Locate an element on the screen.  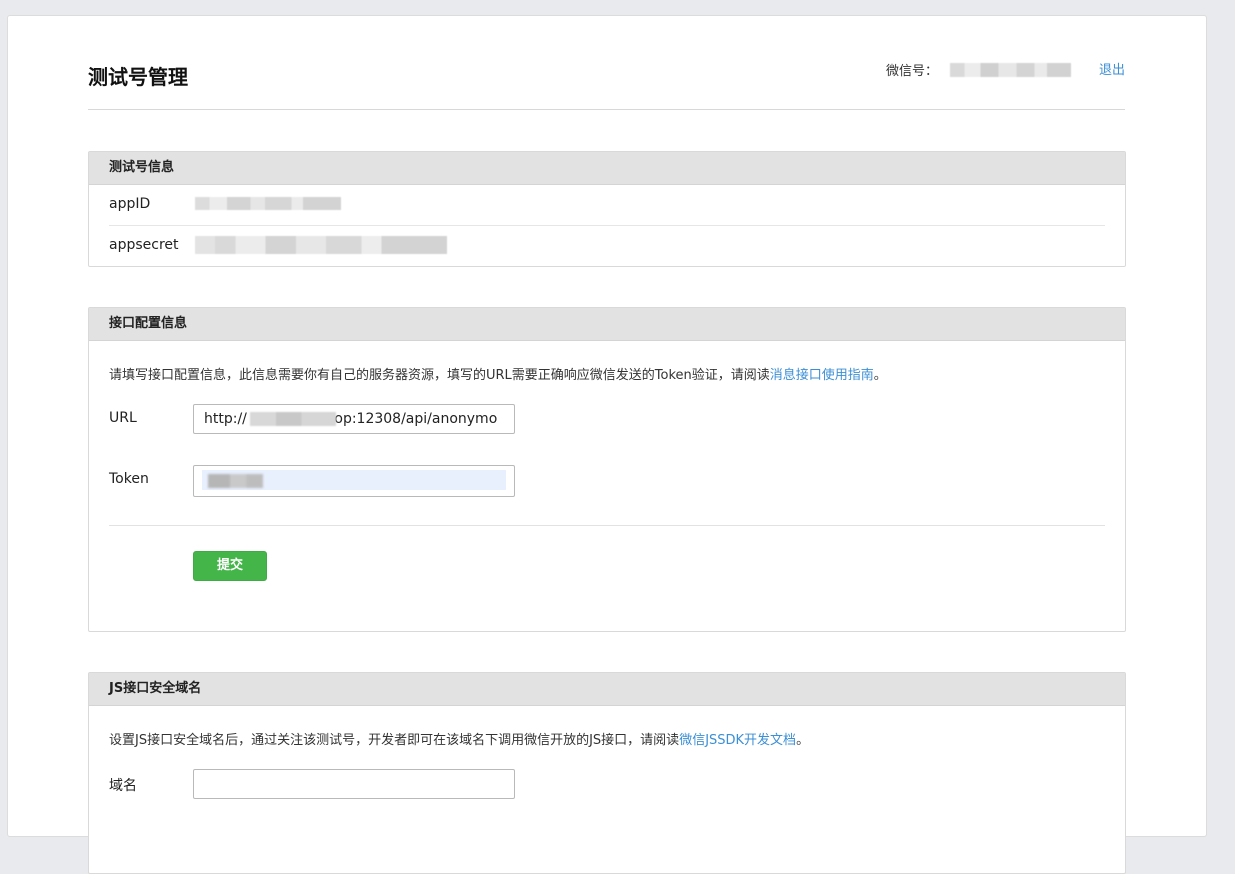
domain-input is located at coordinates (354, 784).